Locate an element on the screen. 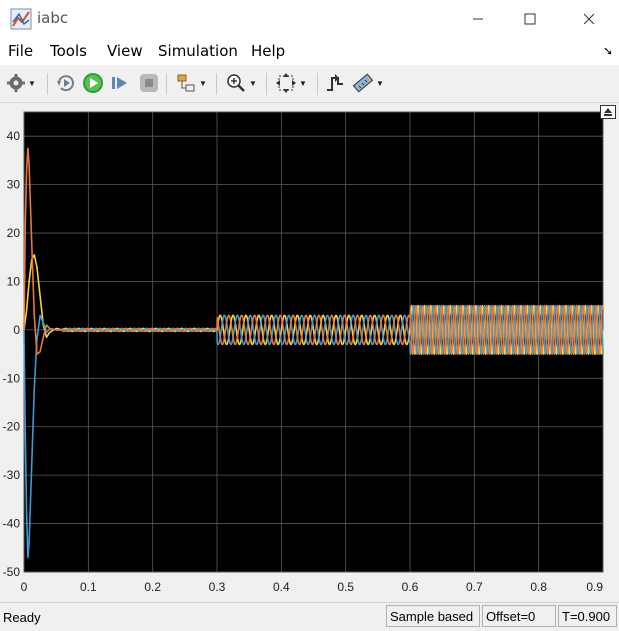 Image resolution: width=619 pixels, height=631 pixels. autoscale-button: ▼ is located at coordinates (291, 83).